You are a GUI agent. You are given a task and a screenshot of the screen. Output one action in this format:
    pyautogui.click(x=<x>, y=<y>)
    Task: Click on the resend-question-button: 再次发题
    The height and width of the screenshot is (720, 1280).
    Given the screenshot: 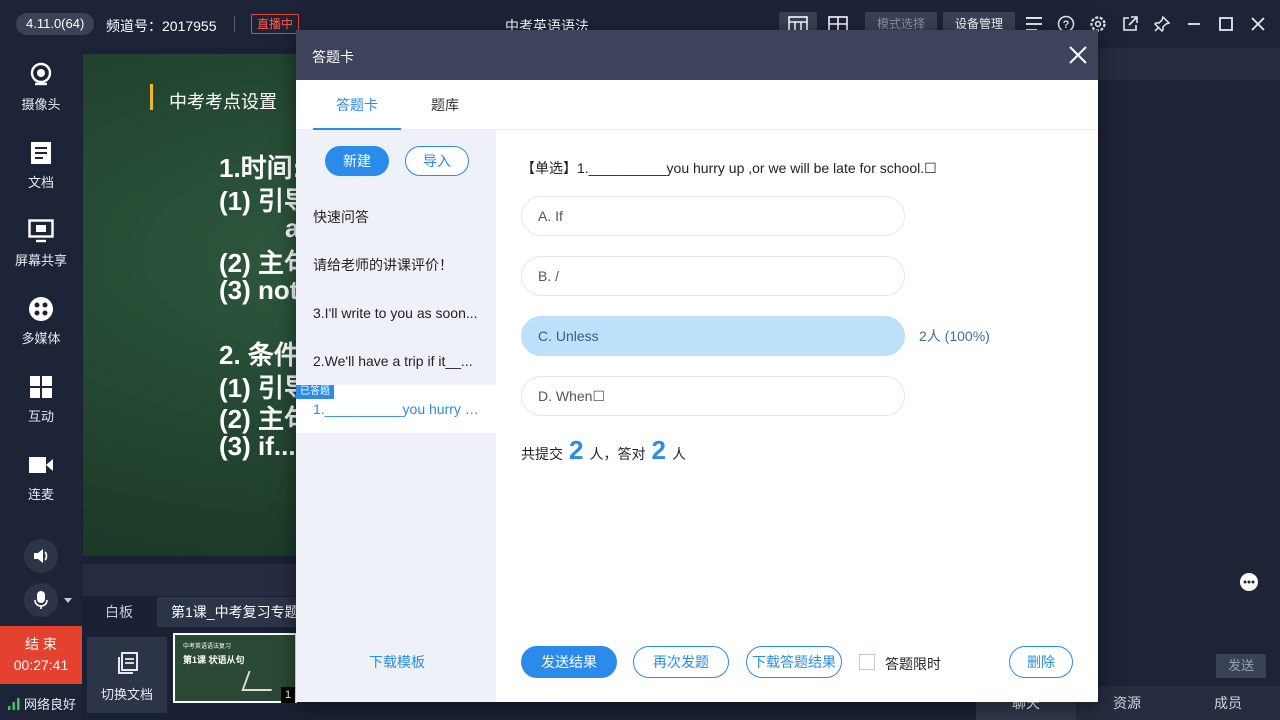 What is the action you would take?
    pyautogui.click(x=681, y=662)
    